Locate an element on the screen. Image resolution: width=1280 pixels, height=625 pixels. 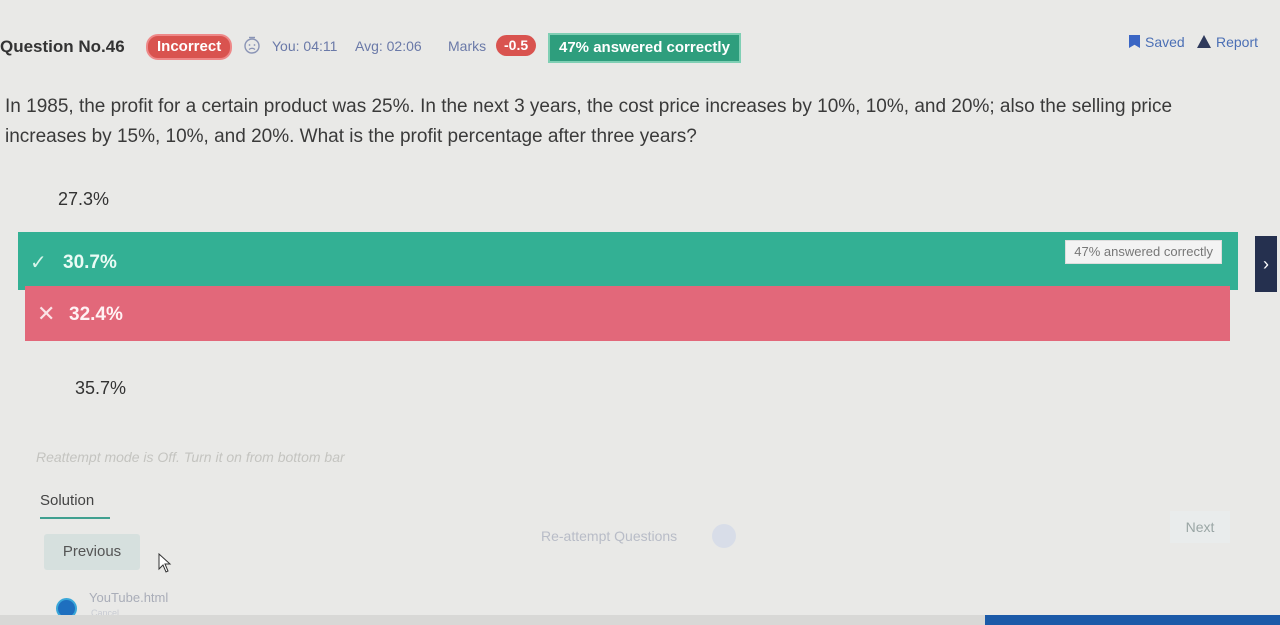
saved-button: Saved is located at coordinates (1157, 42).